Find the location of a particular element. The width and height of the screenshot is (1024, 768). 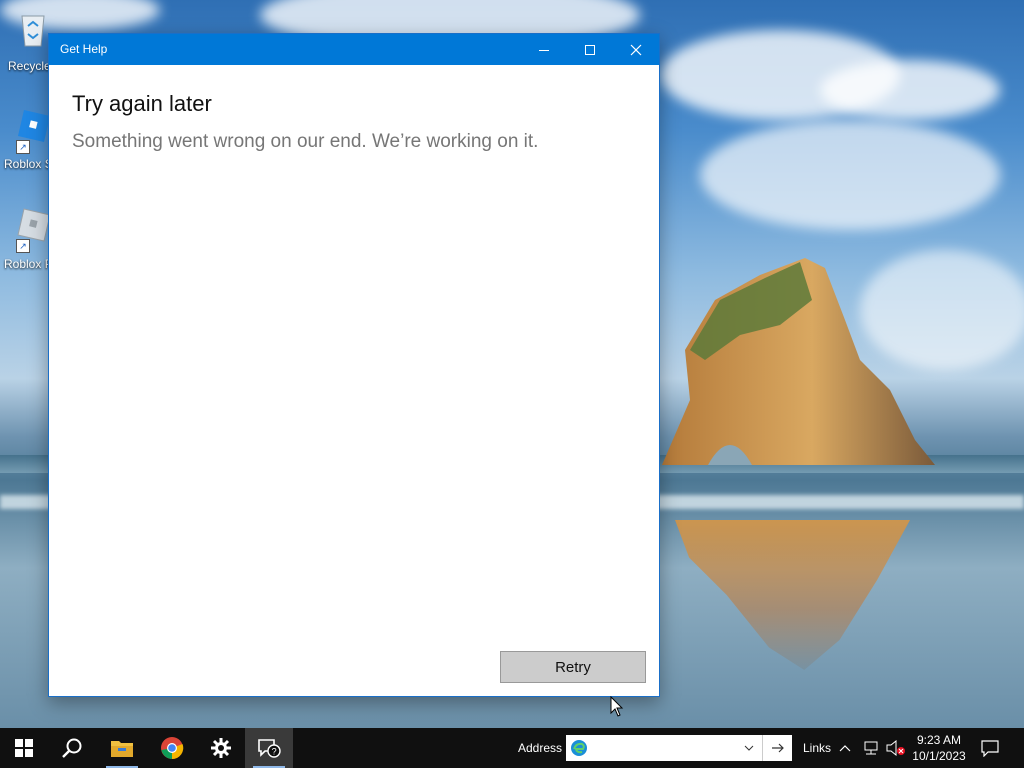

address-toolbar-label: Address is located at coordinates (540, 748).